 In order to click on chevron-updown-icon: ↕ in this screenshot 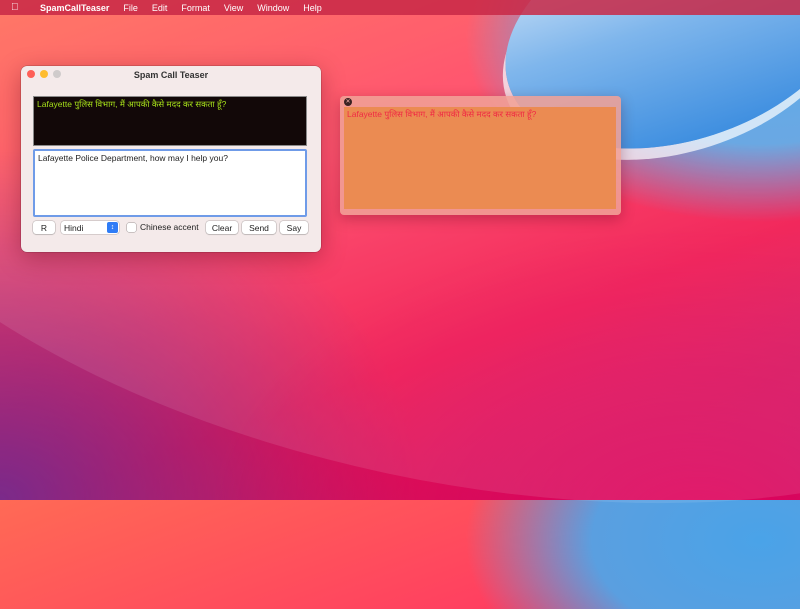, I will do `click(112, 227)`.